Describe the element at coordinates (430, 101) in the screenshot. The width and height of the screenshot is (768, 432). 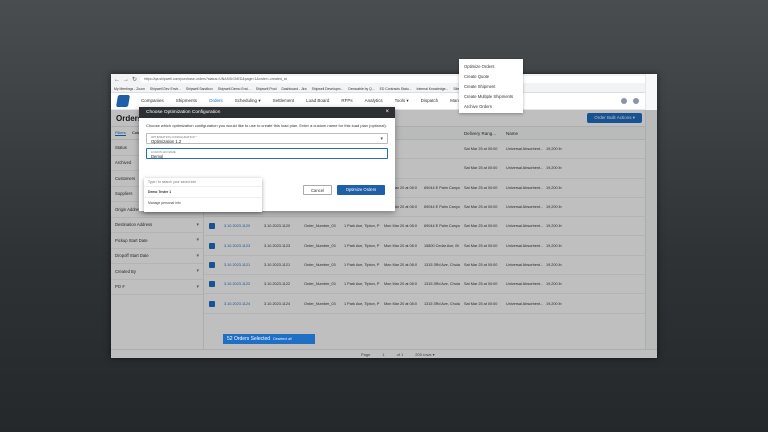
I see `nav-item: Dispatch` at that location.